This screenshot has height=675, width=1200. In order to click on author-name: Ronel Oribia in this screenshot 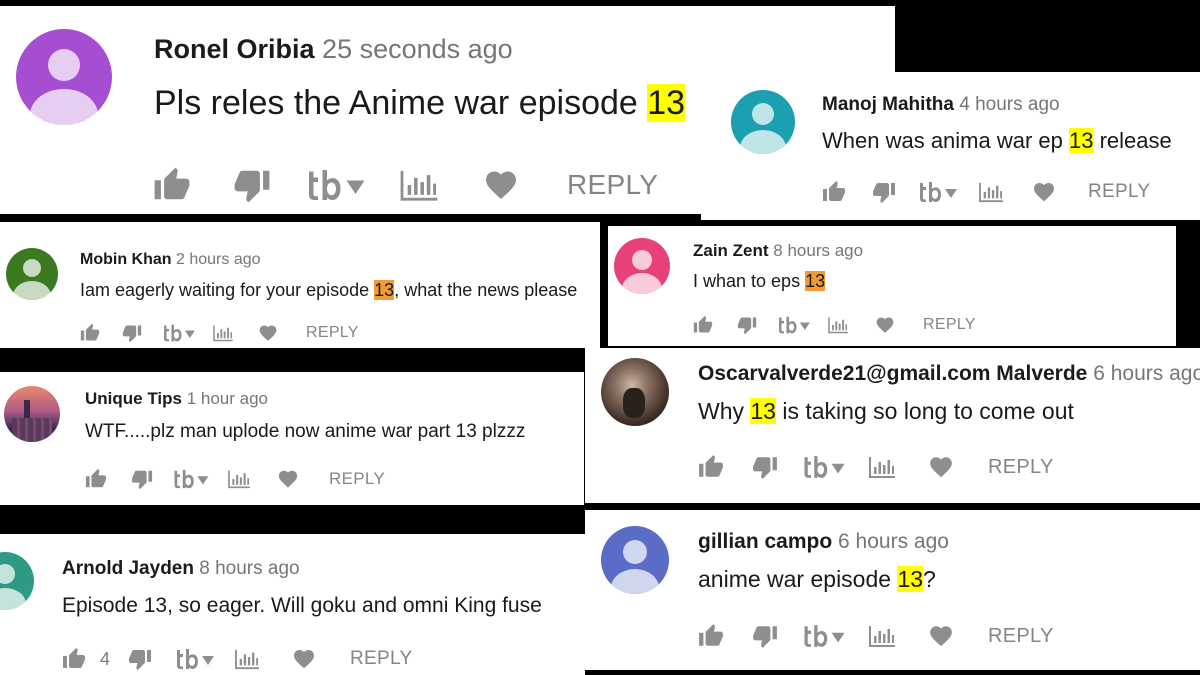, I will do `click(234, 49)`.